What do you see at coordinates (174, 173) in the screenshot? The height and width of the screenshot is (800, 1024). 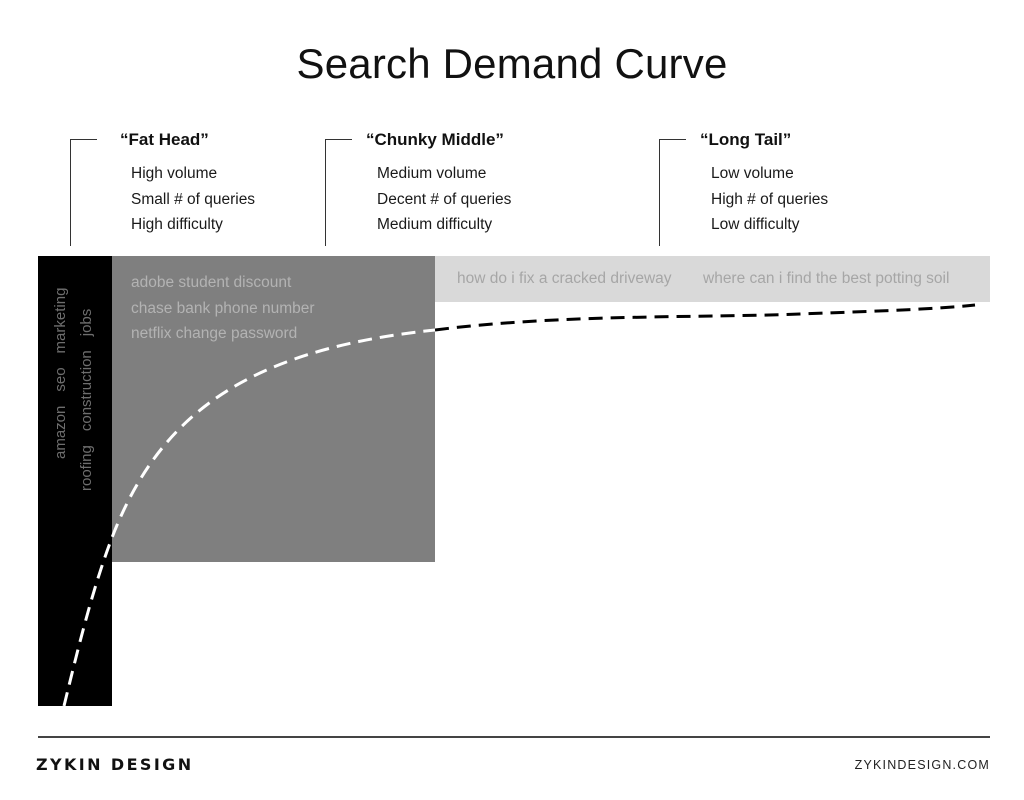 I see `trait-volume: High volume` at bounding box center [174, 173].